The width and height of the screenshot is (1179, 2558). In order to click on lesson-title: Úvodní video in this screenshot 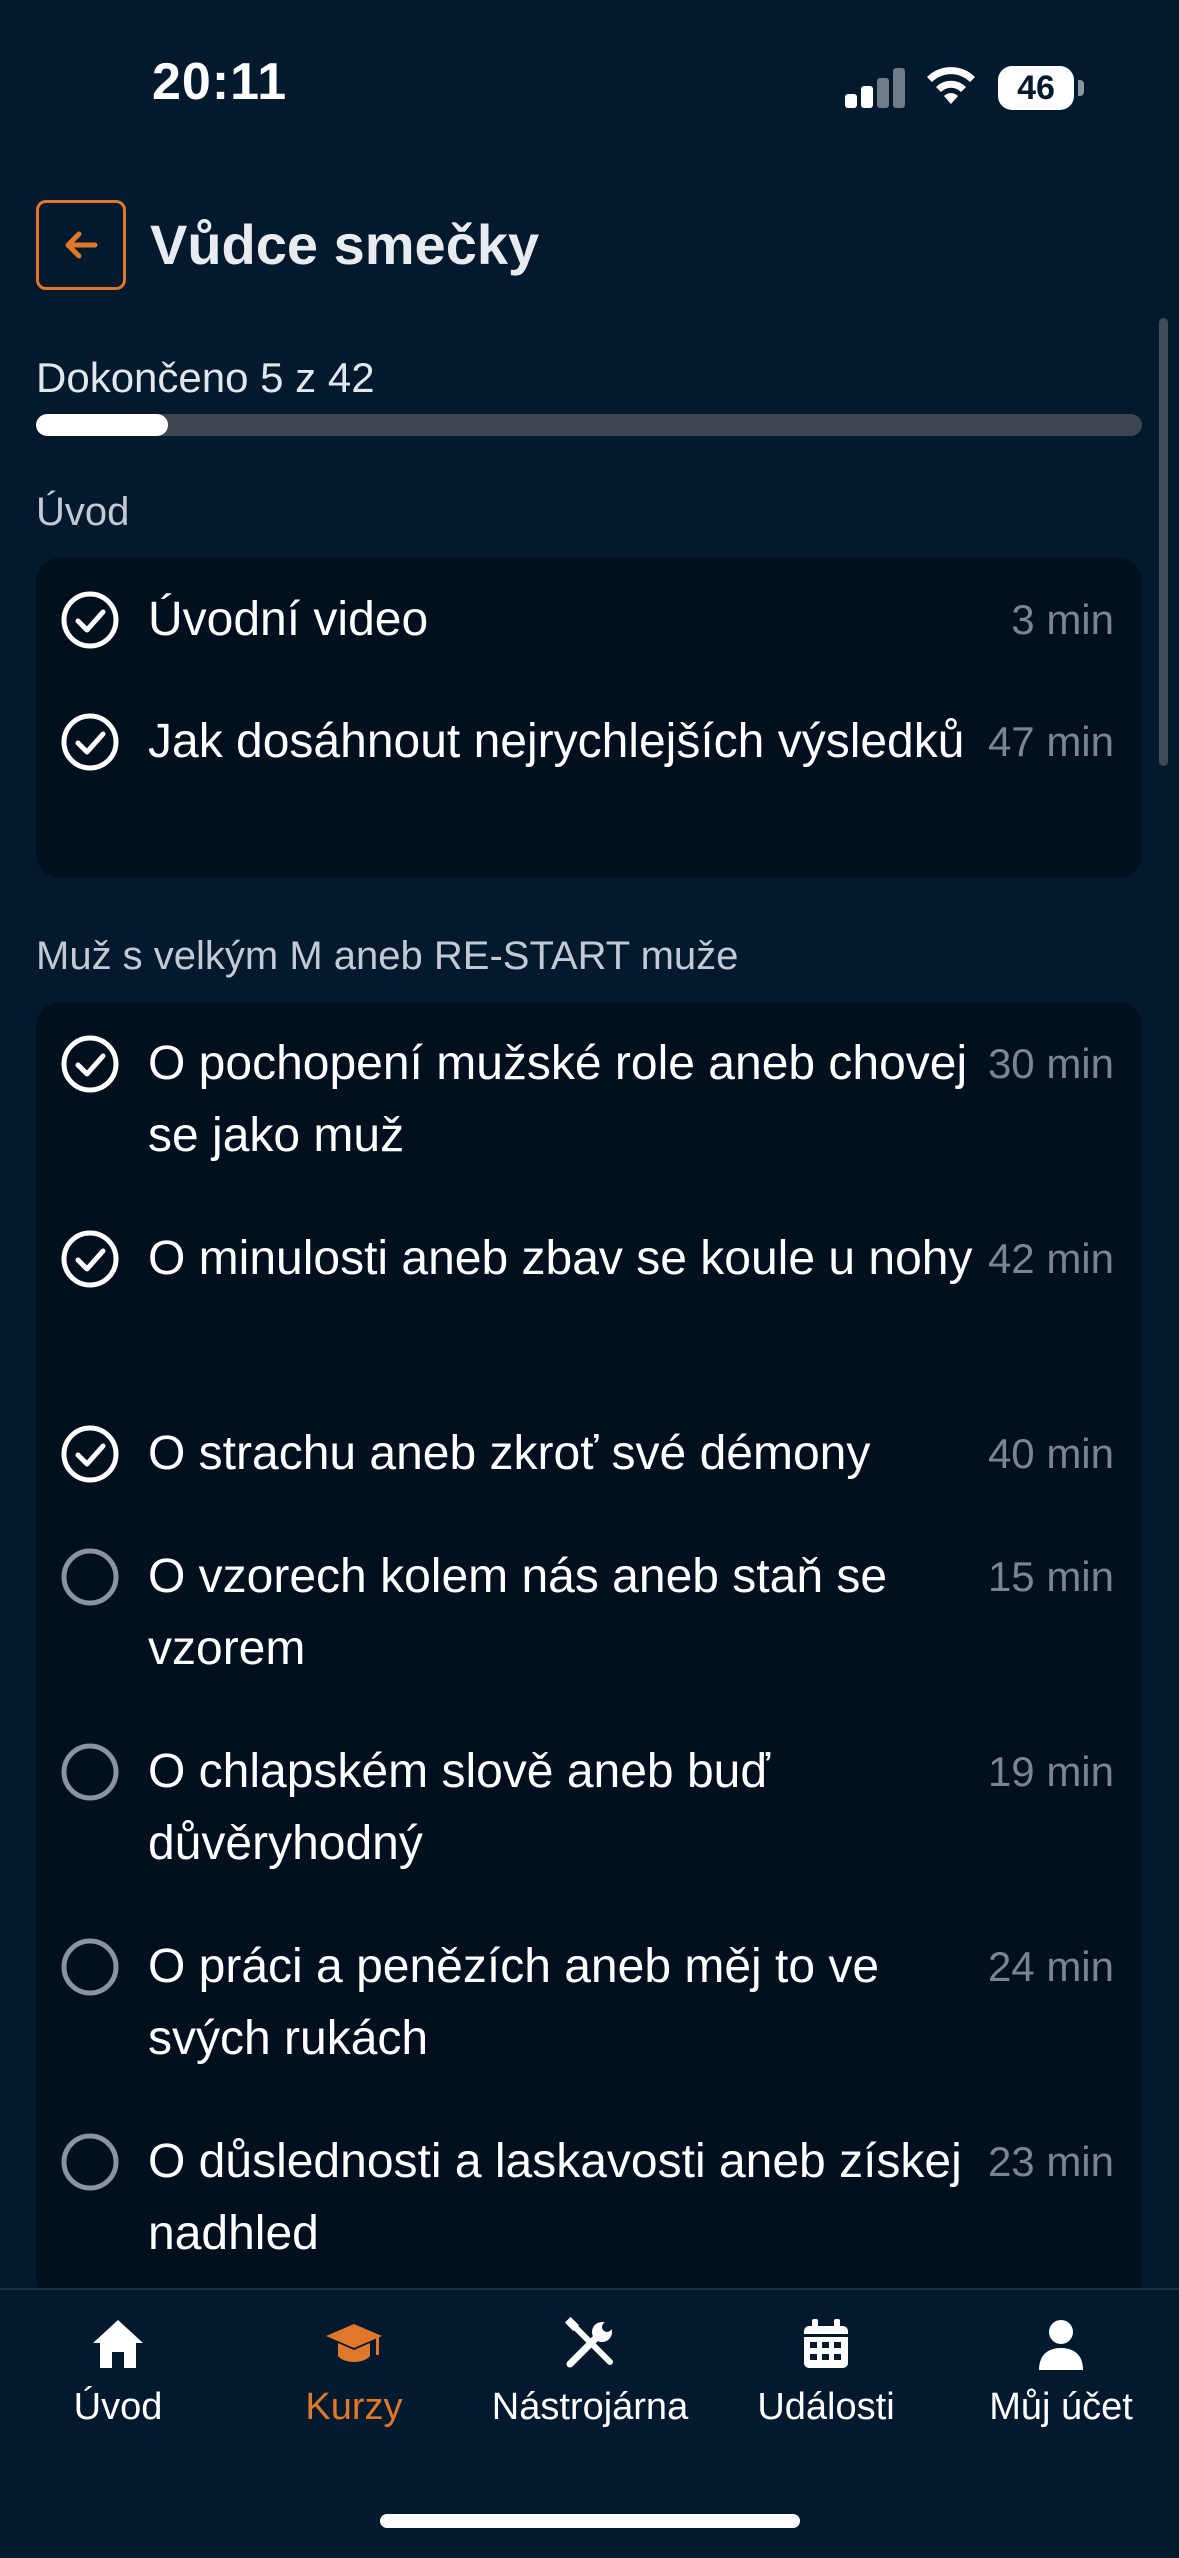, I will do `click(288, 619)`.